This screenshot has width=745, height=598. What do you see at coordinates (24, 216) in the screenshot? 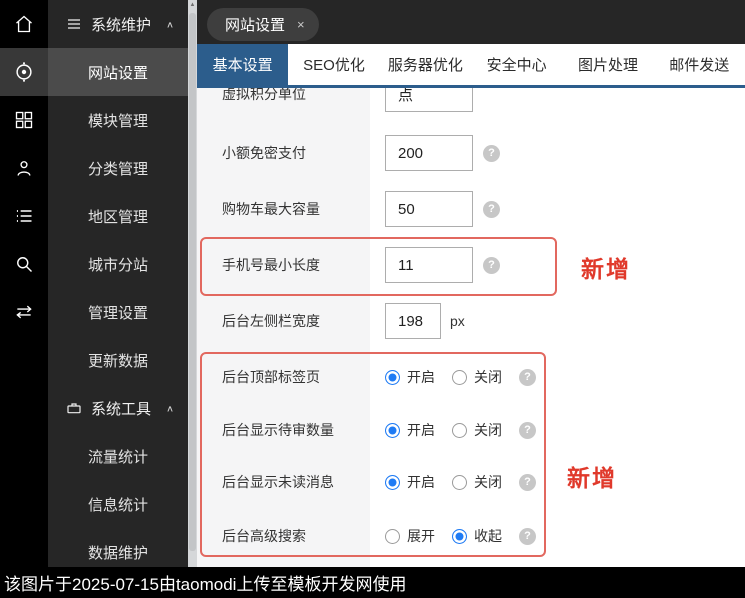
I see `list-icon` at bounding box center [24, 216].